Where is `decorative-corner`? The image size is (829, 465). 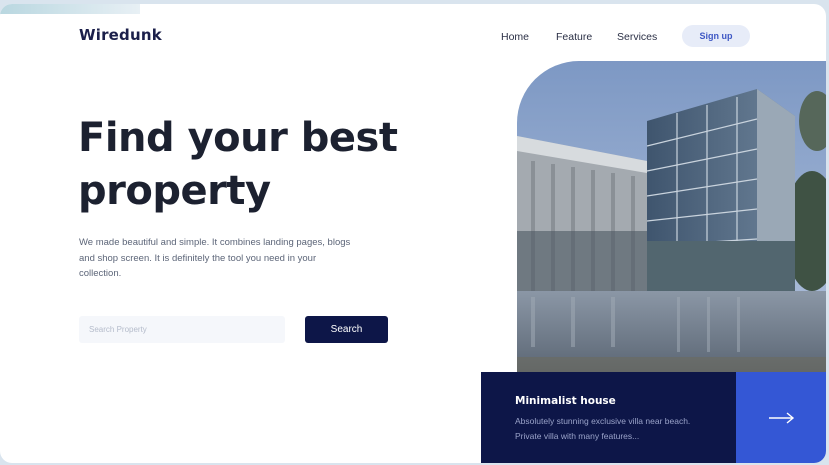 decorative-corner is located at coordinates (70, 9).